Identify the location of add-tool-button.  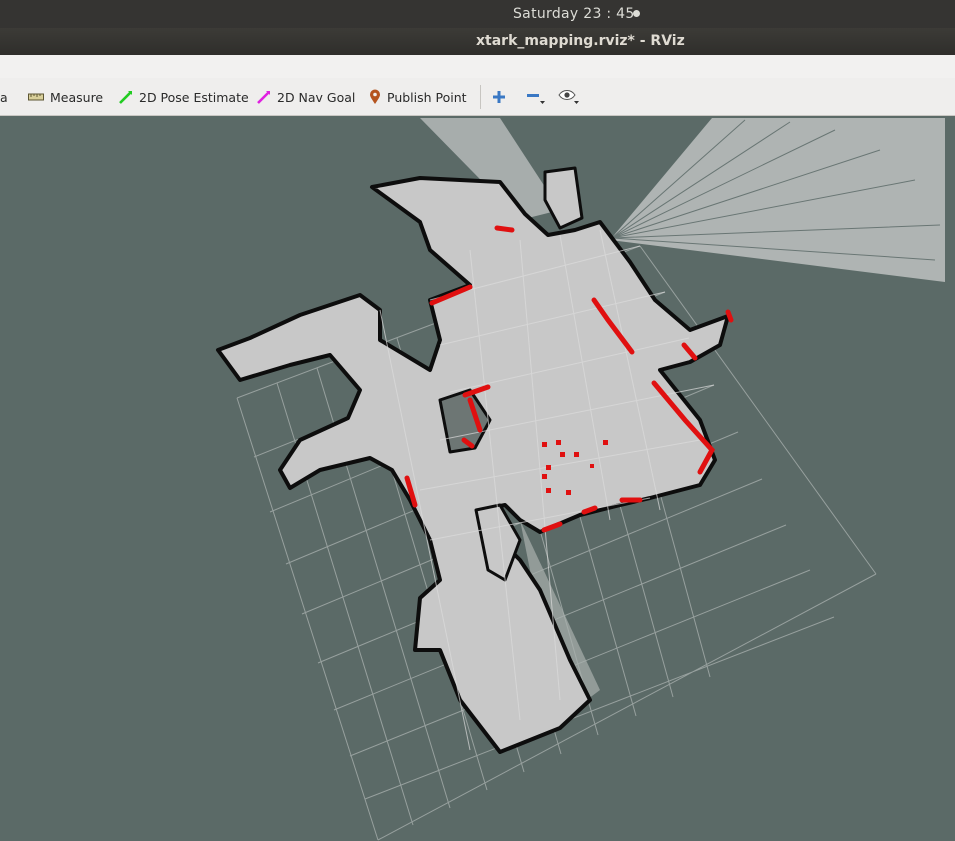
(499, 97).